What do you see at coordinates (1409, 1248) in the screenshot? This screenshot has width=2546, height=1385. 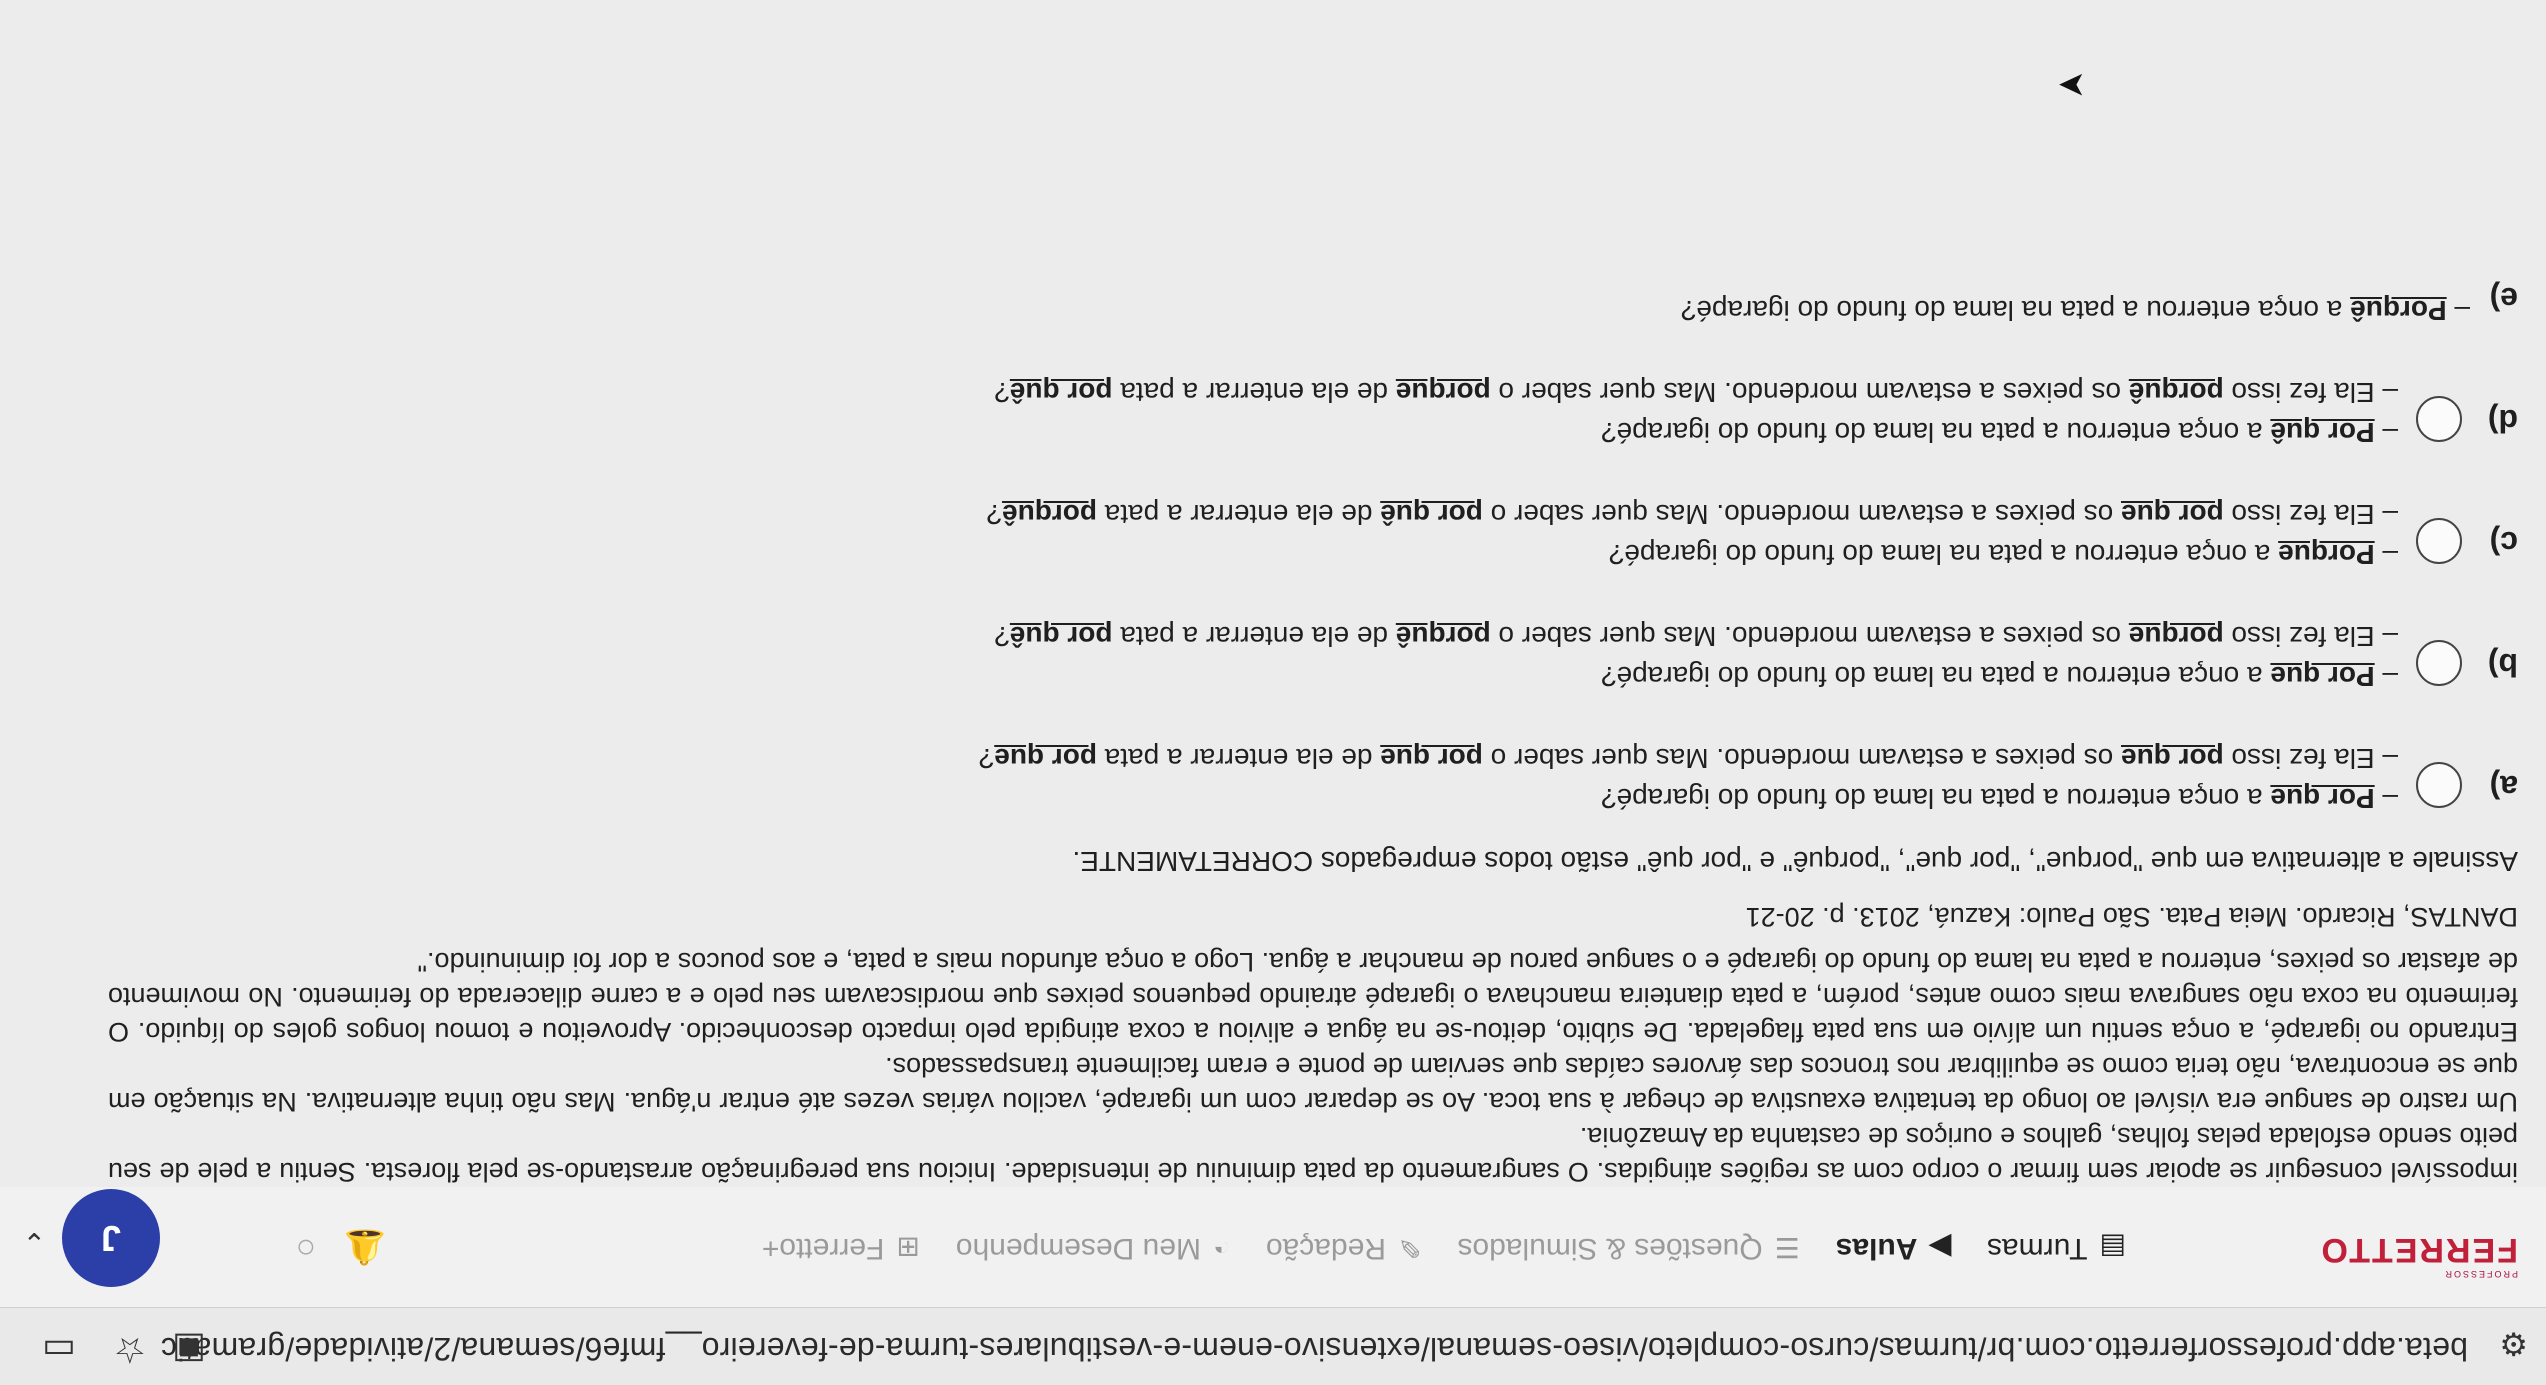 I see `pen-icon: ✎` at bounding box center [1409, 1248].